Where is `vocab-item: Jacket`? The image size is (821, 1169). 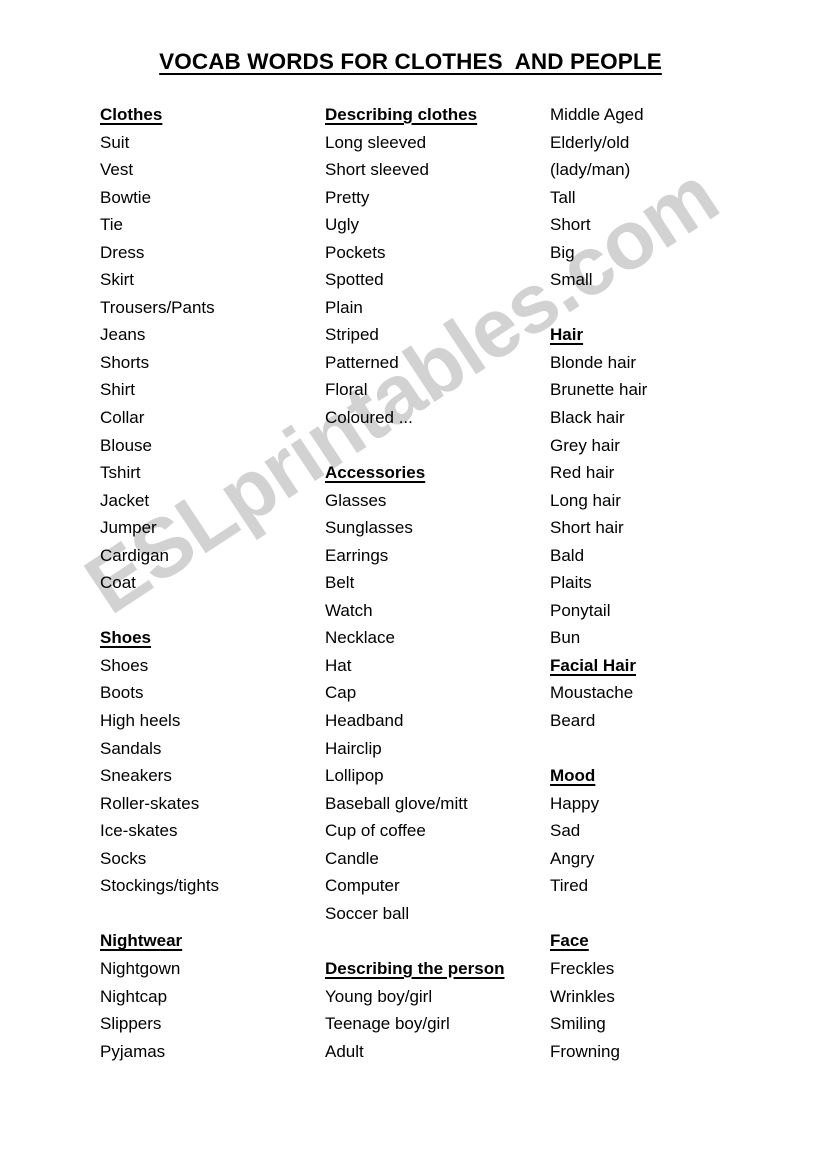 vocab-item: Jacket is located at coordinates (125, 500).